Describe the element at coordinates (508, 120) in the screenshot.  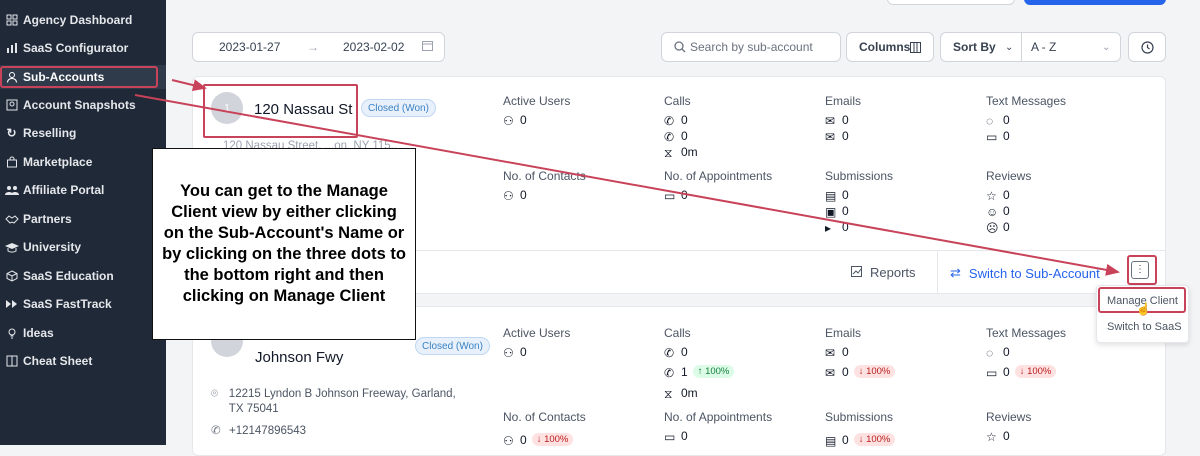
I see `user-check-icon: ⚇` at that location.